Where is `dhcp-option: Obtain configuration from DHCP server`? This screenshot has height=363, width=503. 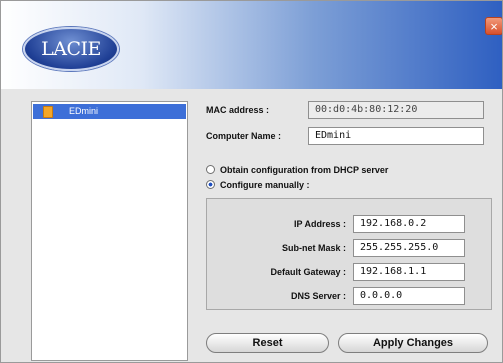 dhcp-option: Obtain configuration from DHCP server is located at coordinates (306, 170).